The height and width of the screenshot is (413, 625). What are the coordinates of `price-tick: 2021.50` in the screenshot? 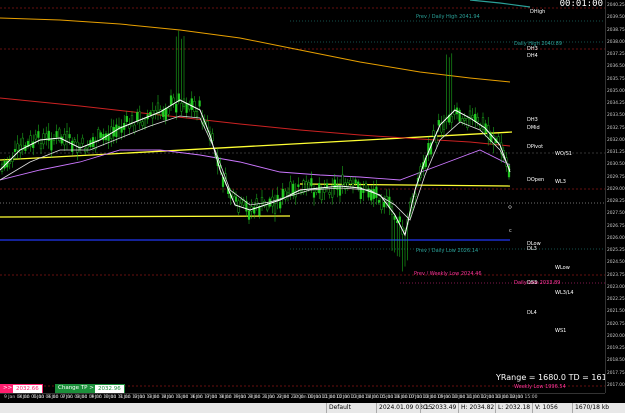 It's located at (616, 312).